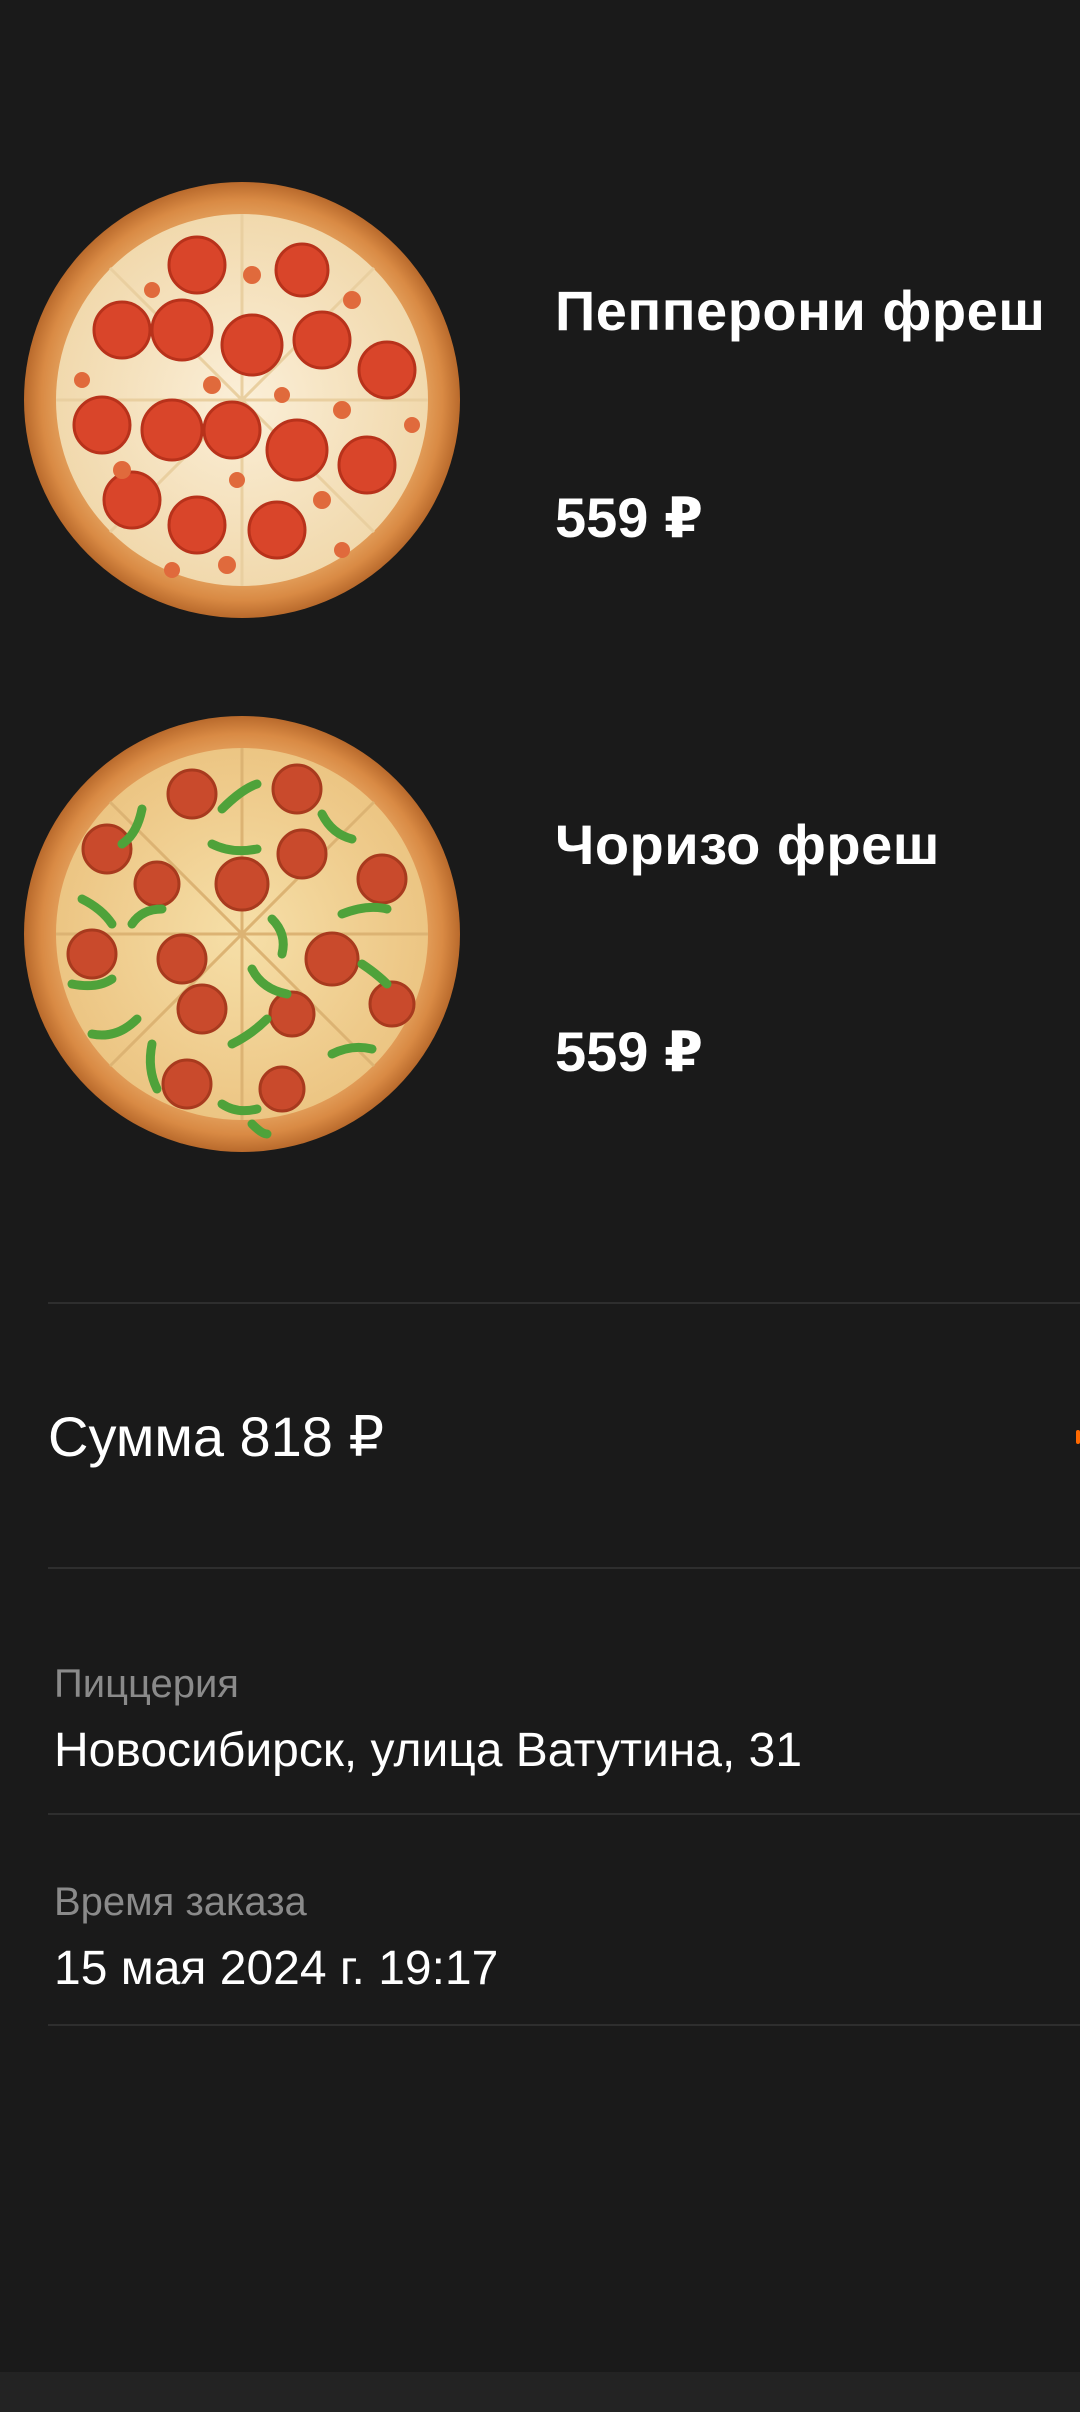 The width and height of the screenshot is (1080, 2412). What do you see at coordinates (242, 400) in the screenshot?
I see `pepperoni-pizza-image` at bounding box center [242, 400].